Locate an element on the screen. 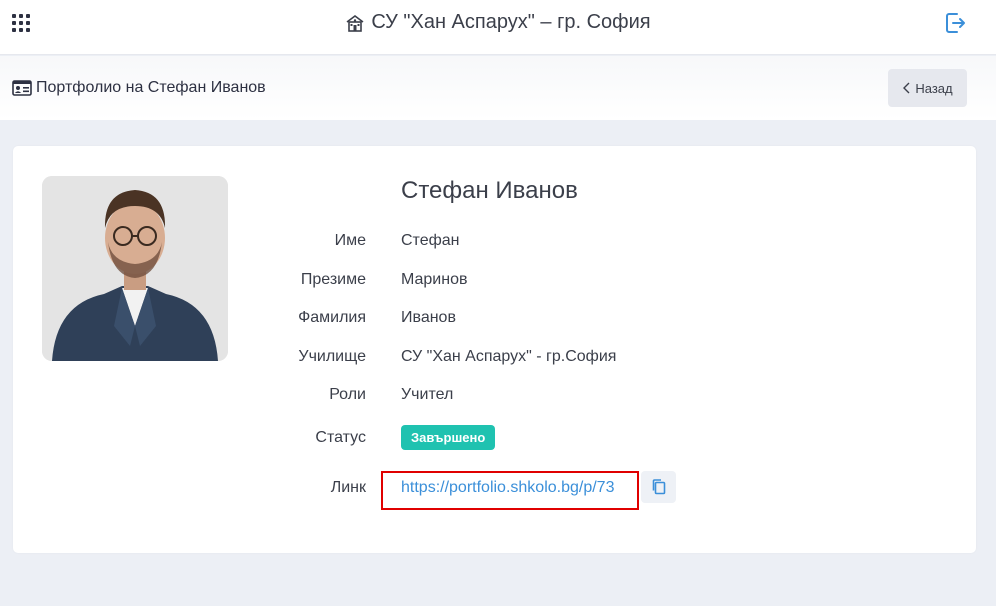  field-label-school: Училище is located at coordinates (332, 356).